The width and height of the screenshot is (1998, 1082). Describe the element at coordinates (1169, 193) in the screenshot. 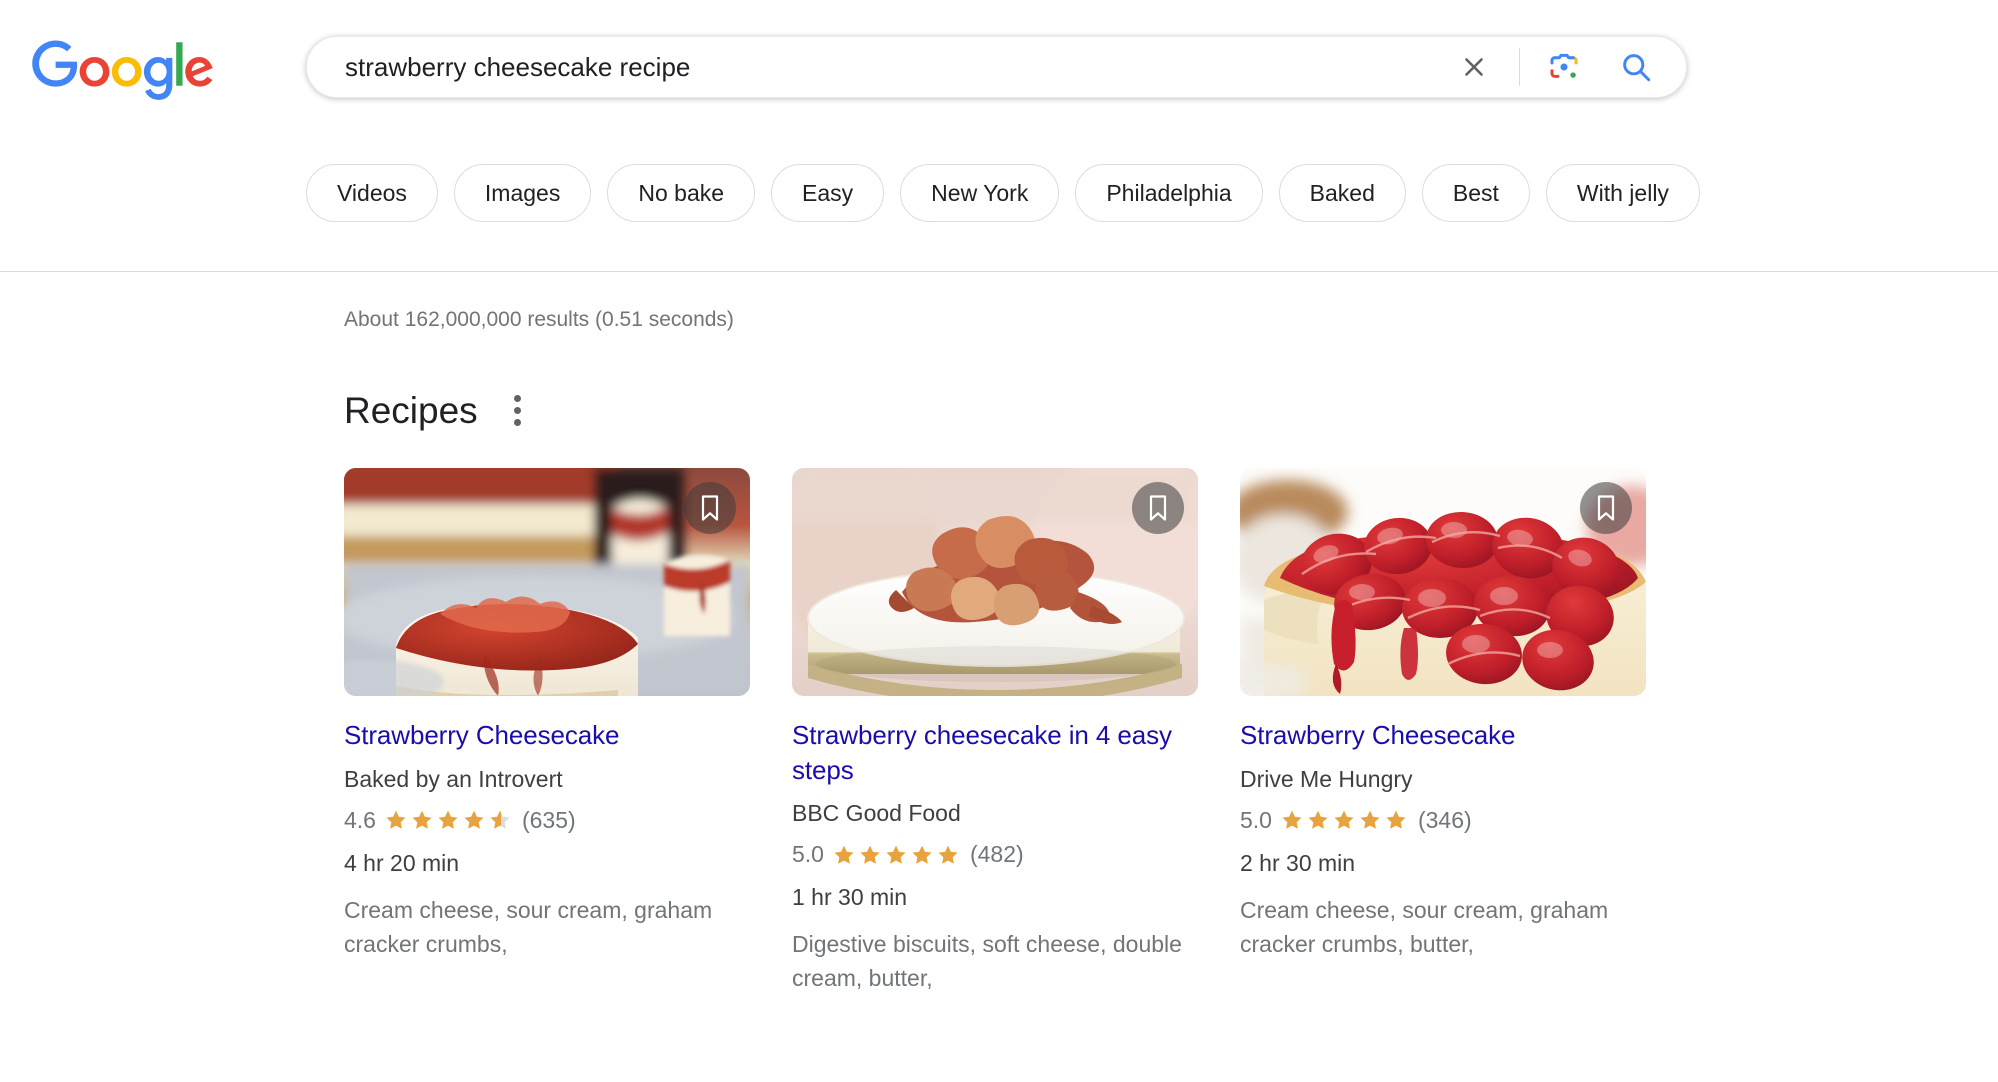

I see `filter-chip-philadelphia: Philadelphia` at that location.